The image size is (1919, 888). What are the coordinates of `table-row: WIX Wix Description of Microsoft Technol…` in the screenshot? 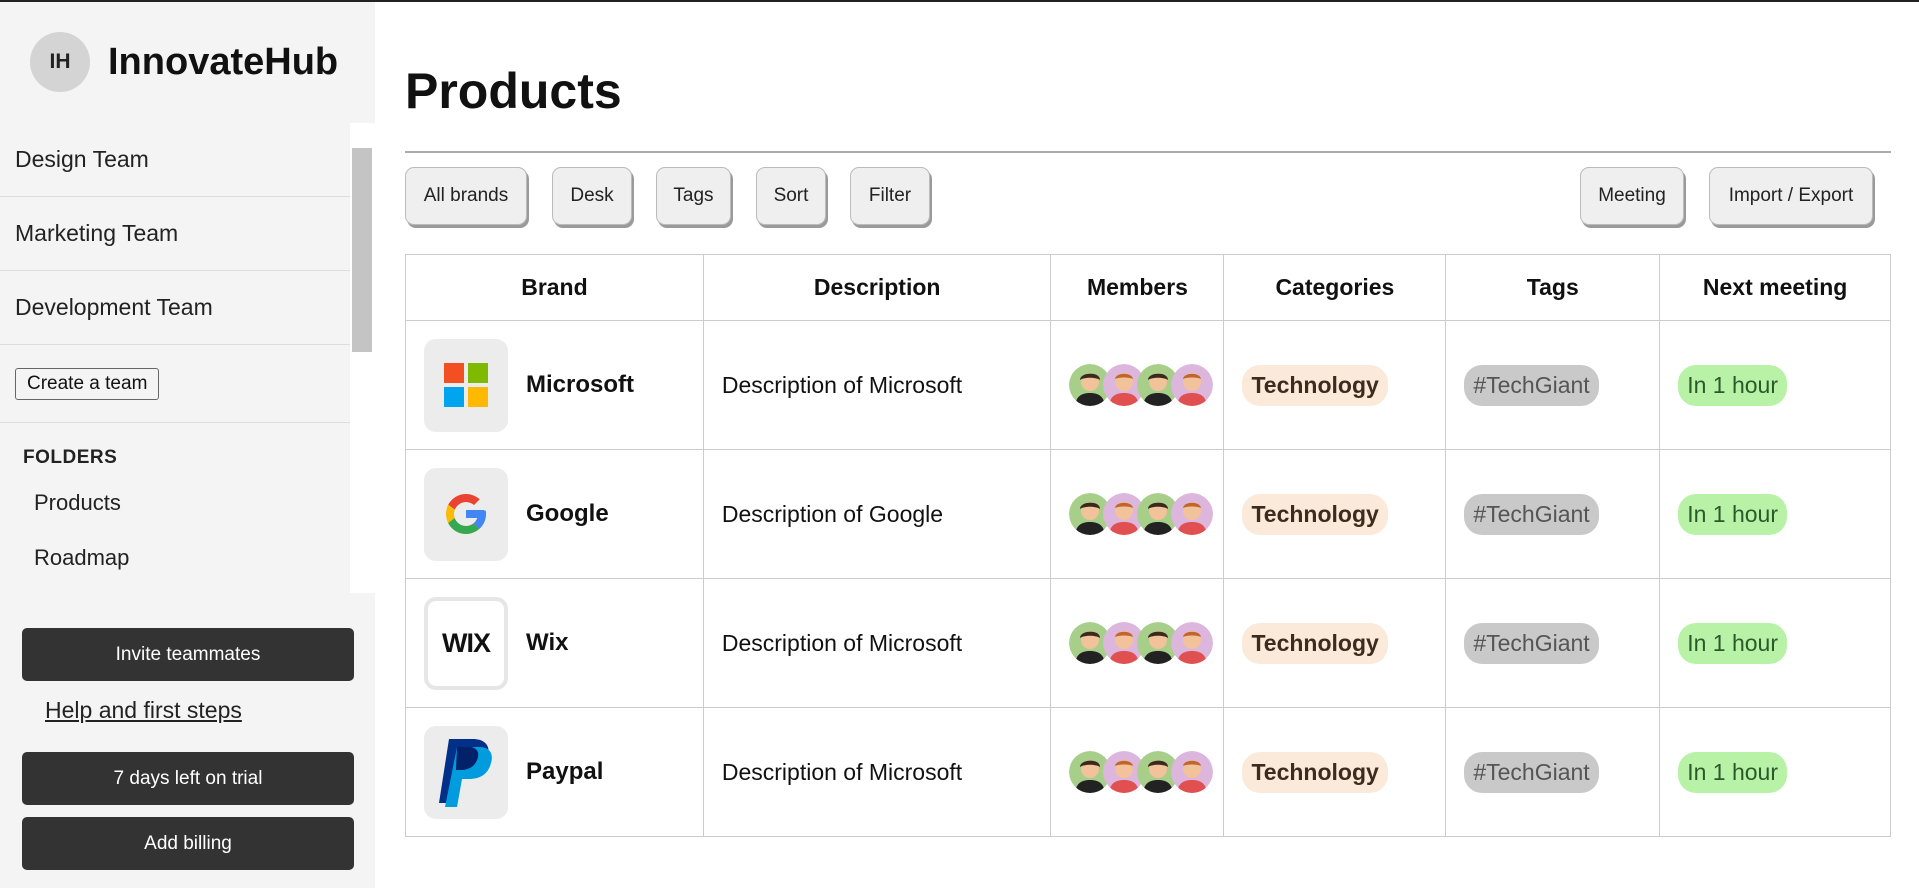 It's located at (1148, 643).